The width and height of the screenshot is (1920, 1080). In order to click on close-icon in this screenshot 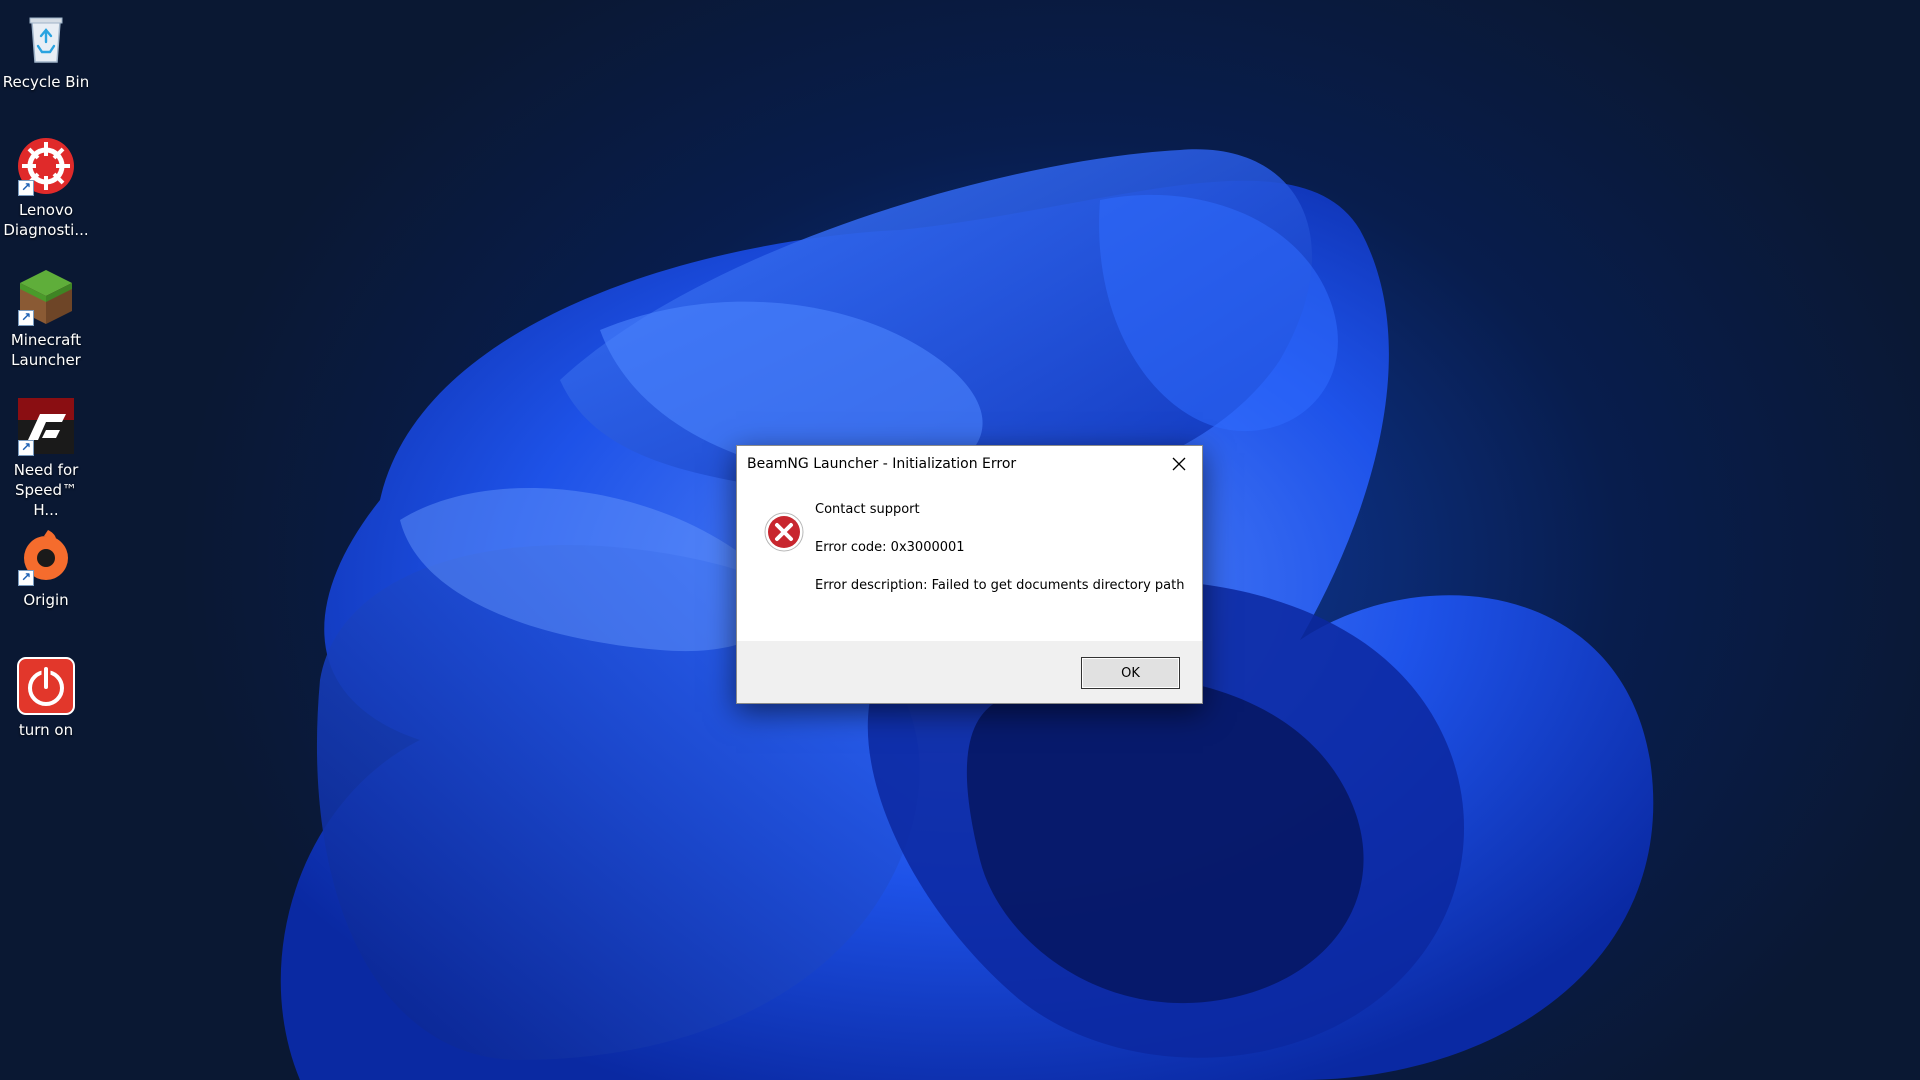, I will do `click(1179, 464)`.